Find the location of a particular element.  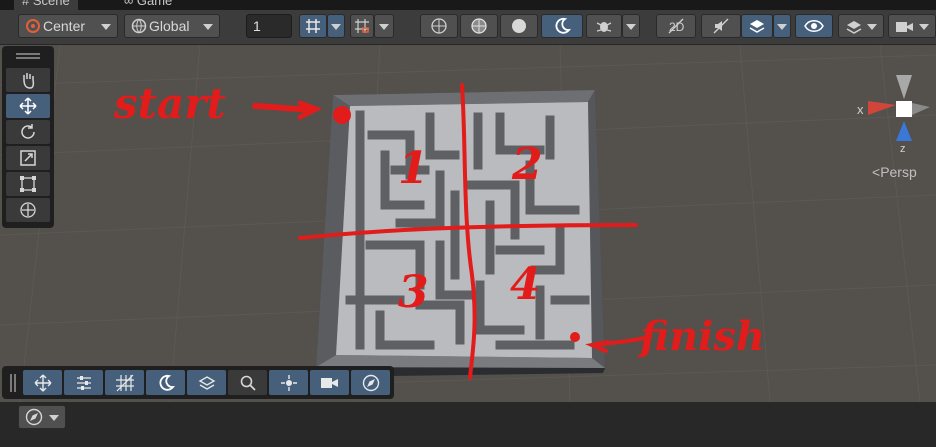

eye-icon is located at coordinates (814, 26).